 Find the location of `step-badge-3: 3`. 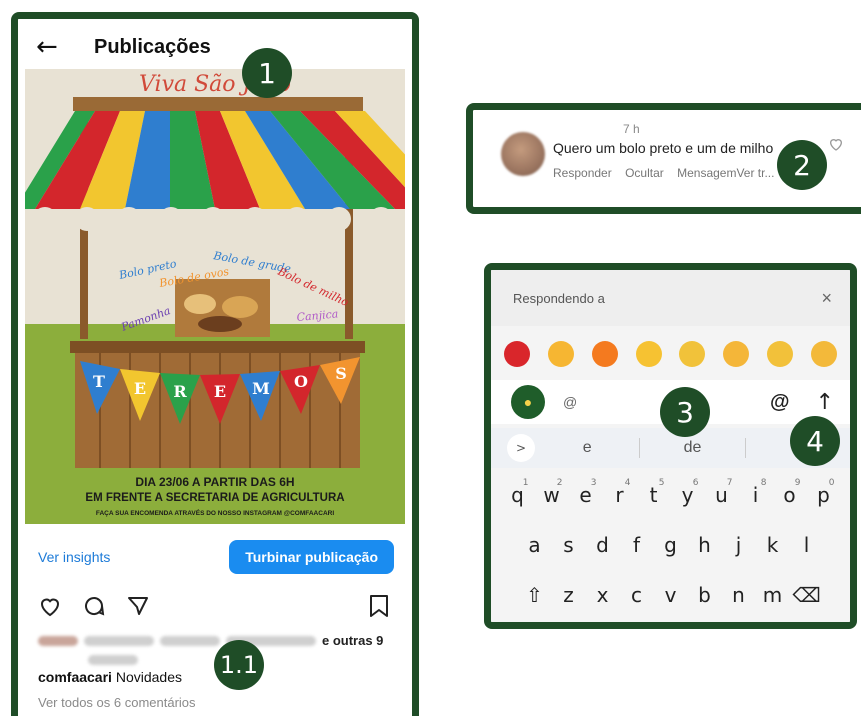

step-badge-3: 3 is located at coordinates (685, 412).